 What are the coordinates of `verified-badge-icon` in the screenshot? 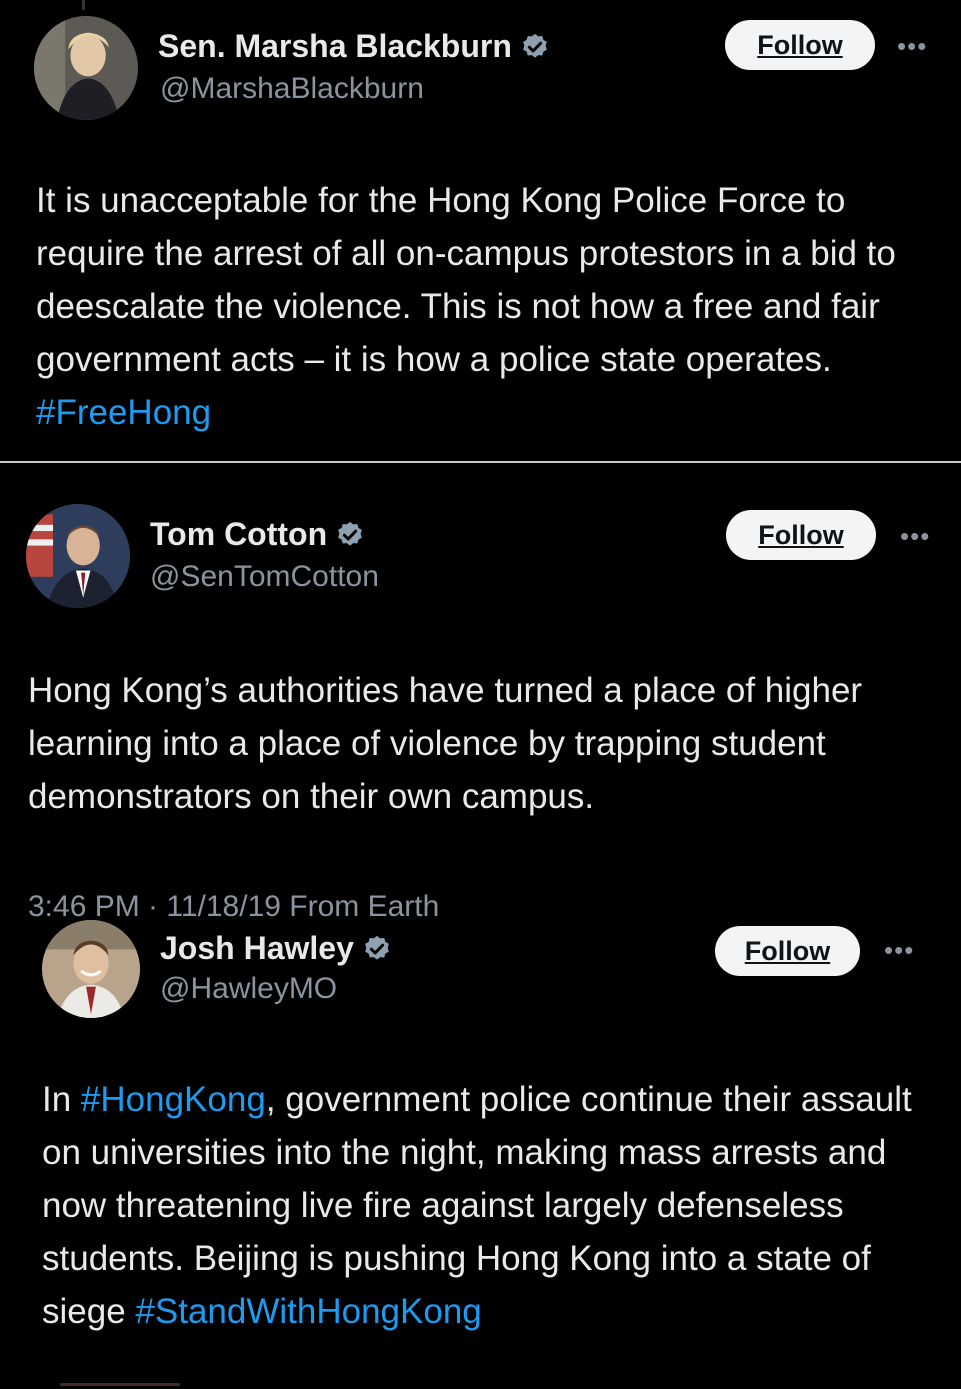 It's located at (376, 947).